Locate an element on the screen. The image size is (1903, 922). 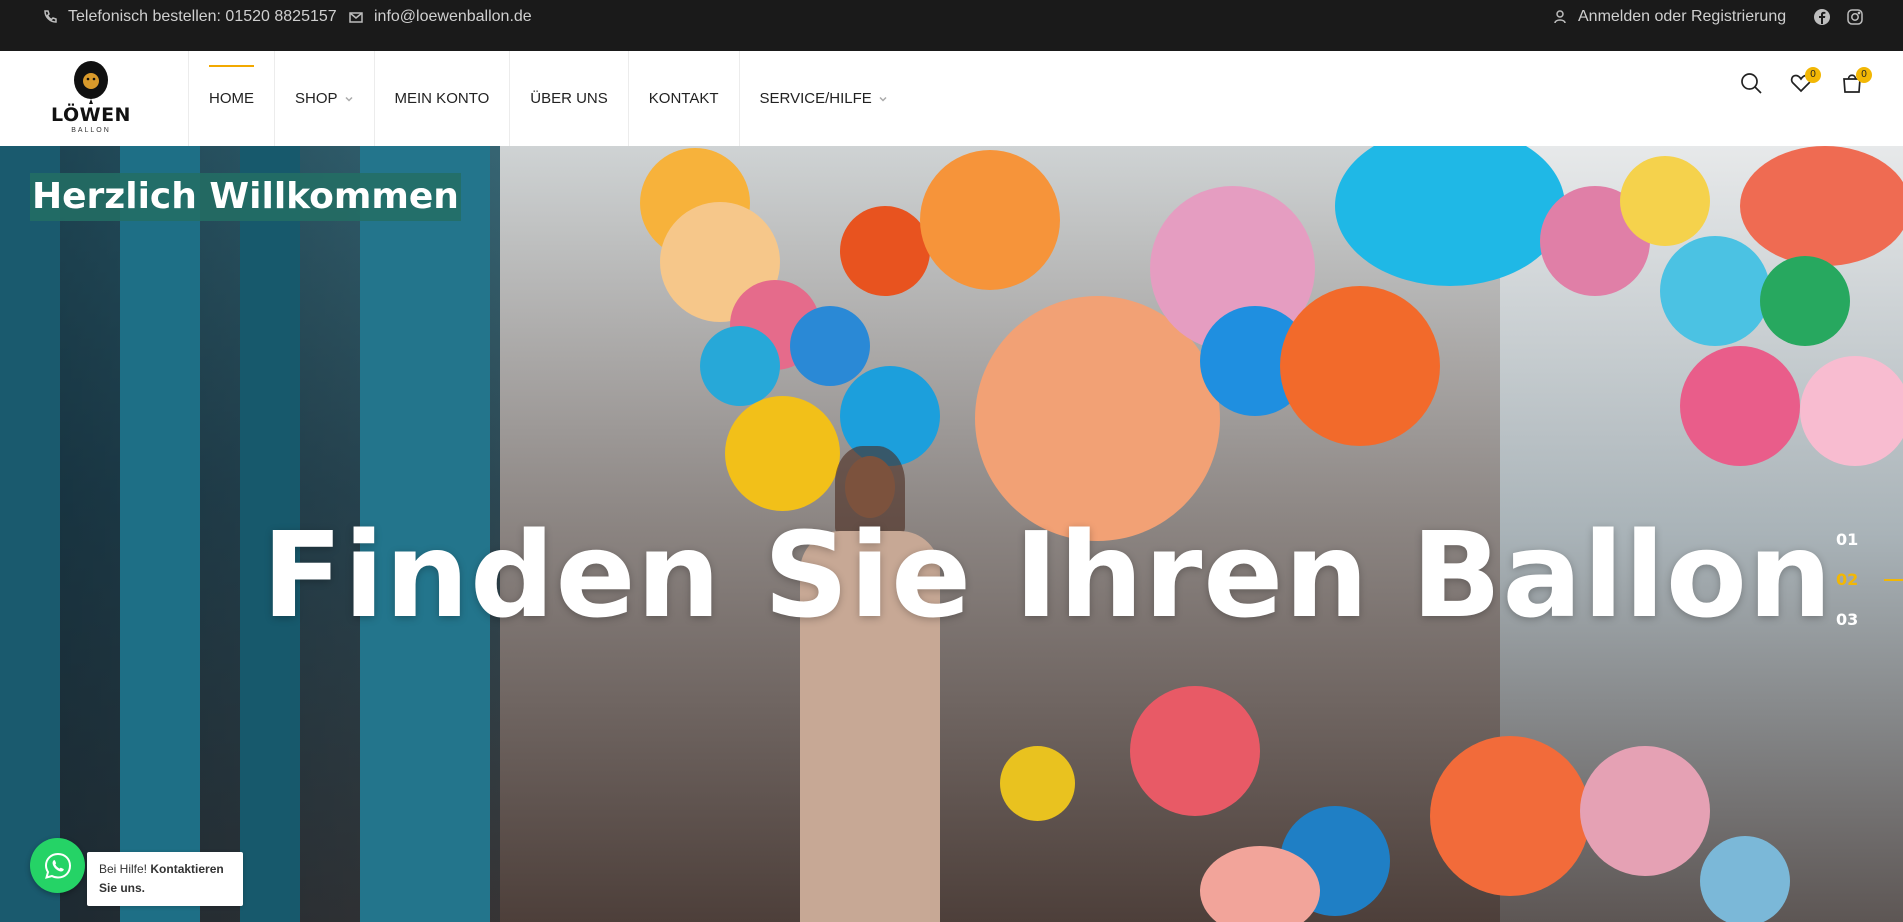
site-logo: LÖWEN BALLON is located at coordinates (91, 98).